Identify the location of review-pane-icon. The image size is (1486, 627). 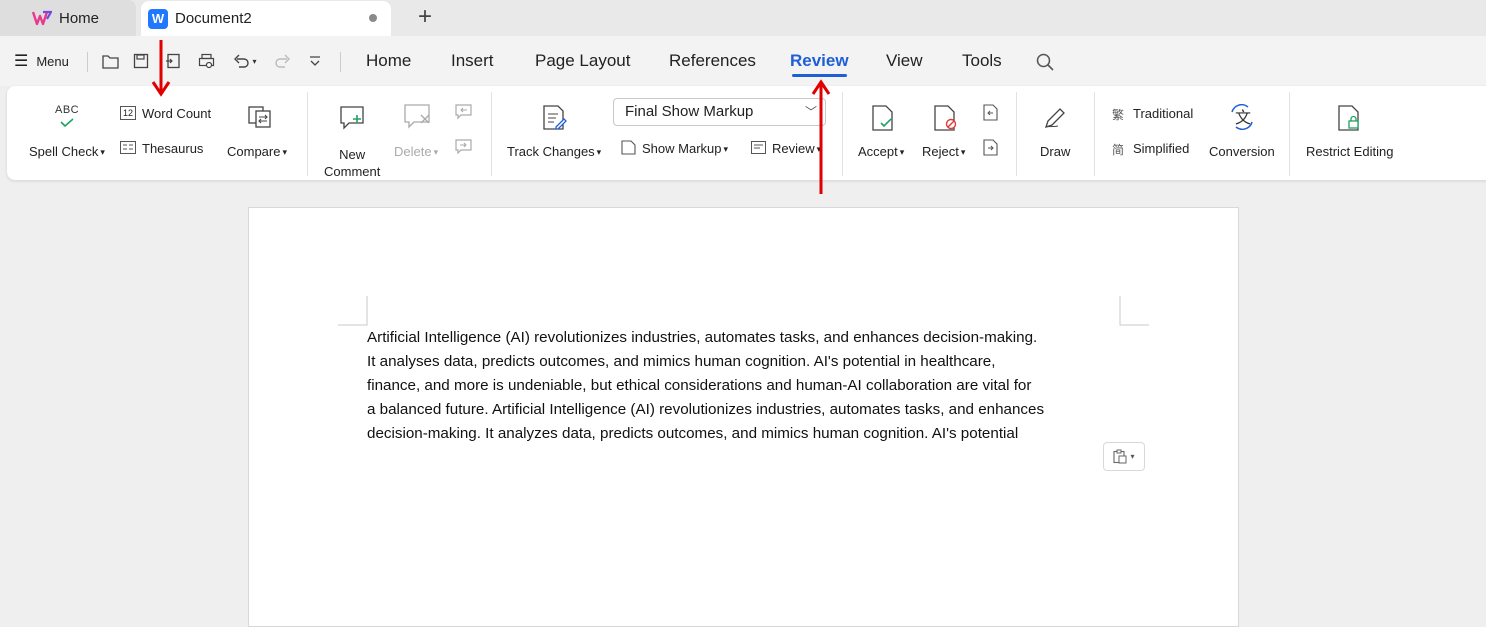
(758, 150).